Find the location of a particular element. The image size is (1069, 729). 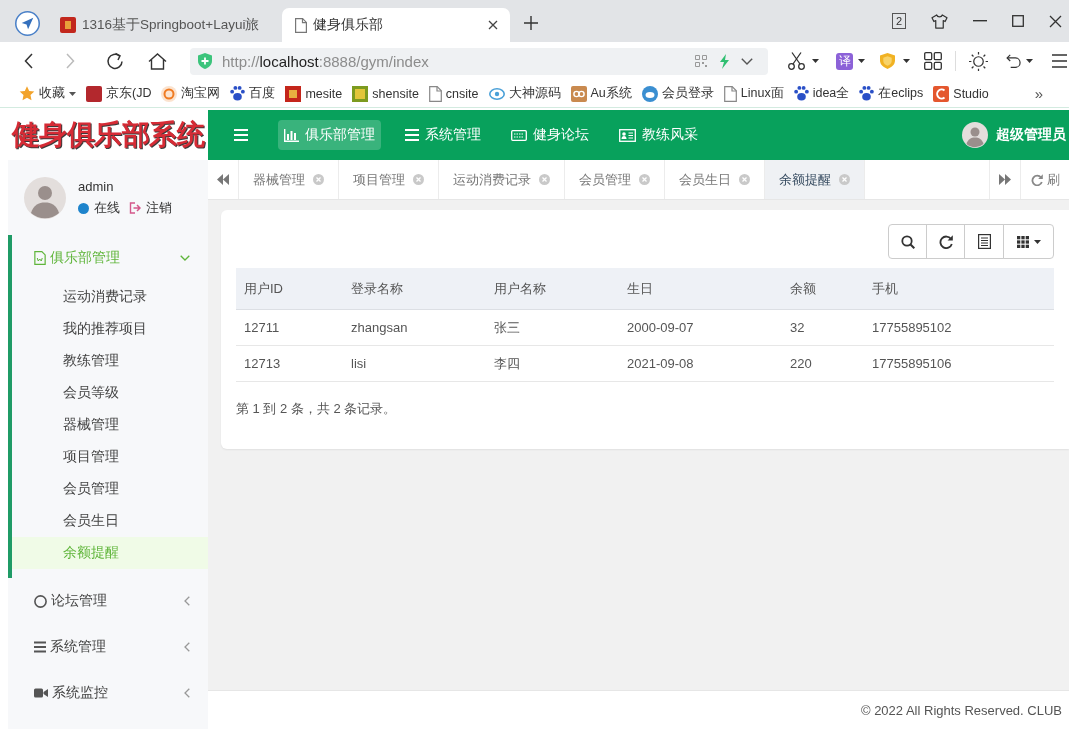

column-header: 用户ID is located at coordinates (289, 289).